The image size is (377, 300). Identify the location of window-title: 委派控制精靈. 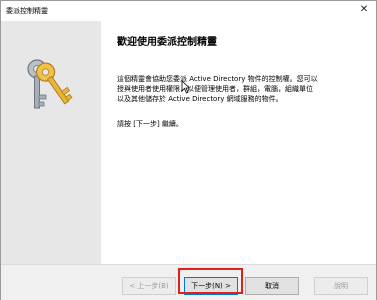
(27, 11).